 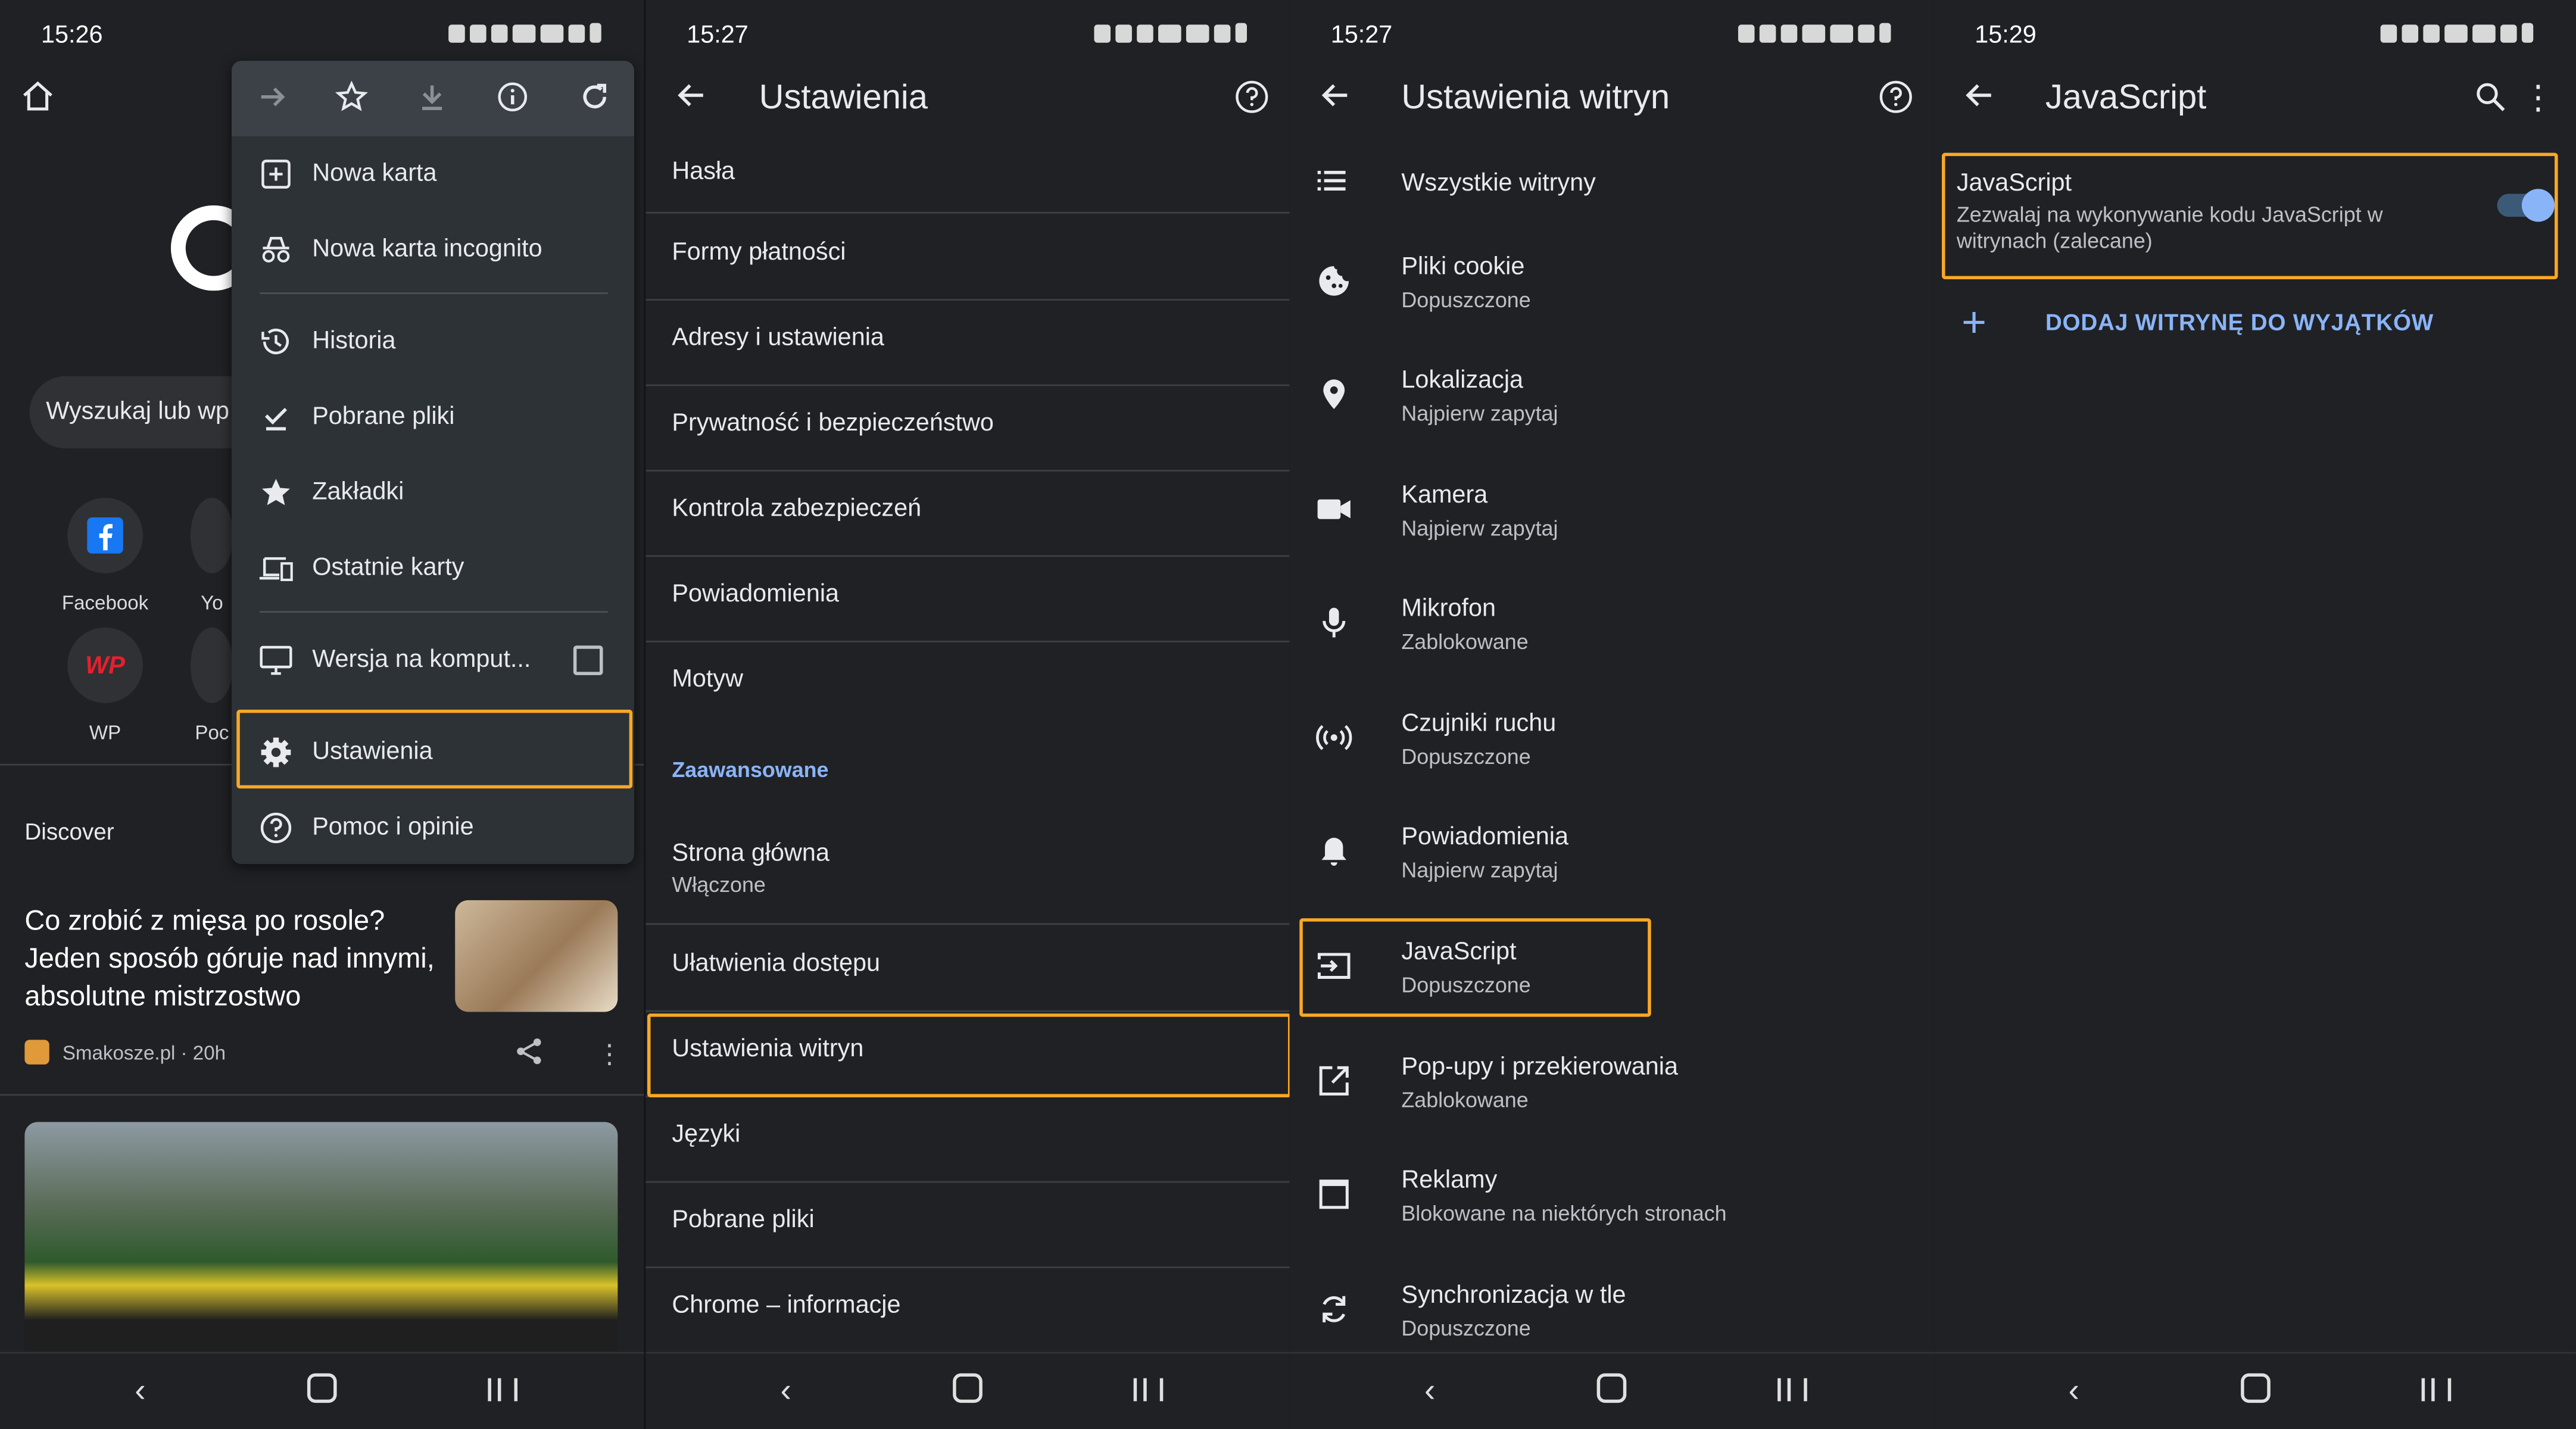 I want to click on page-title: Ustawienia, so click(x=843, y=98).